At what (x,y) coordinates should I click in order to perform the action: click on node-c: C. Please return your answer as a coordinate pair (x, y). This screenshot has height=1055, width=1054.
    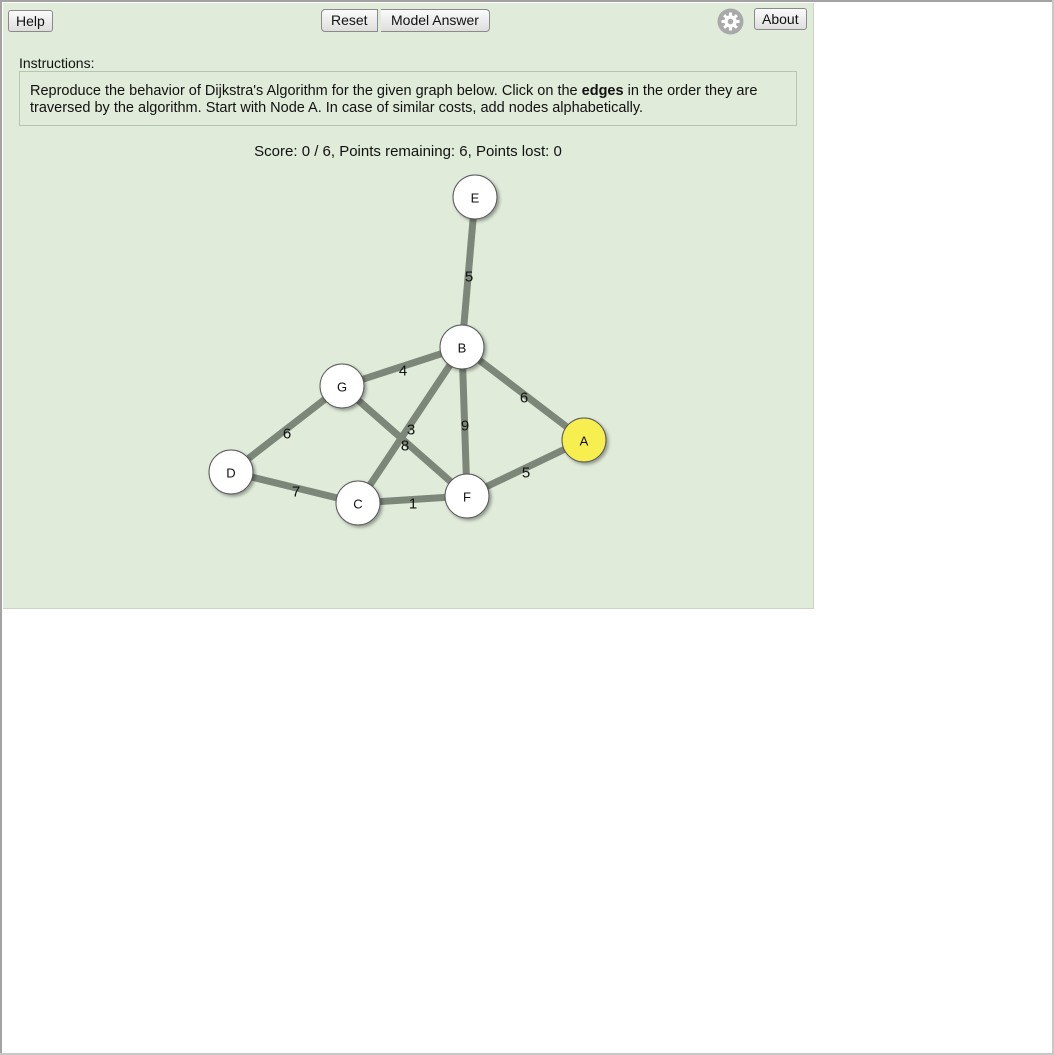
    Looking at the image, I should click on (358, 503).